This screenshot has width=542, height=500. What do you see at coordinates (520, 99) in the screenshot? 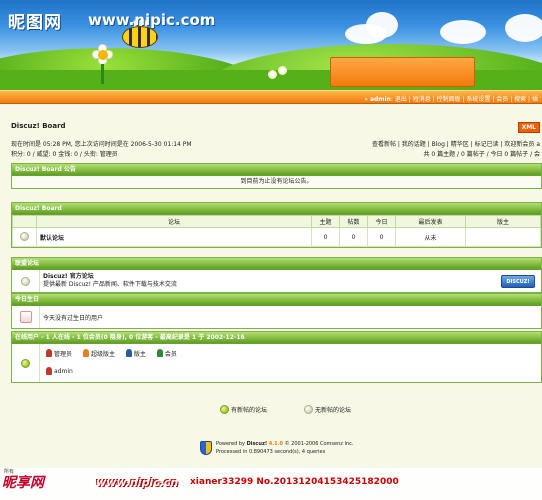
I see `nav-link-search: 搜索` at bounding box center [520, 99].